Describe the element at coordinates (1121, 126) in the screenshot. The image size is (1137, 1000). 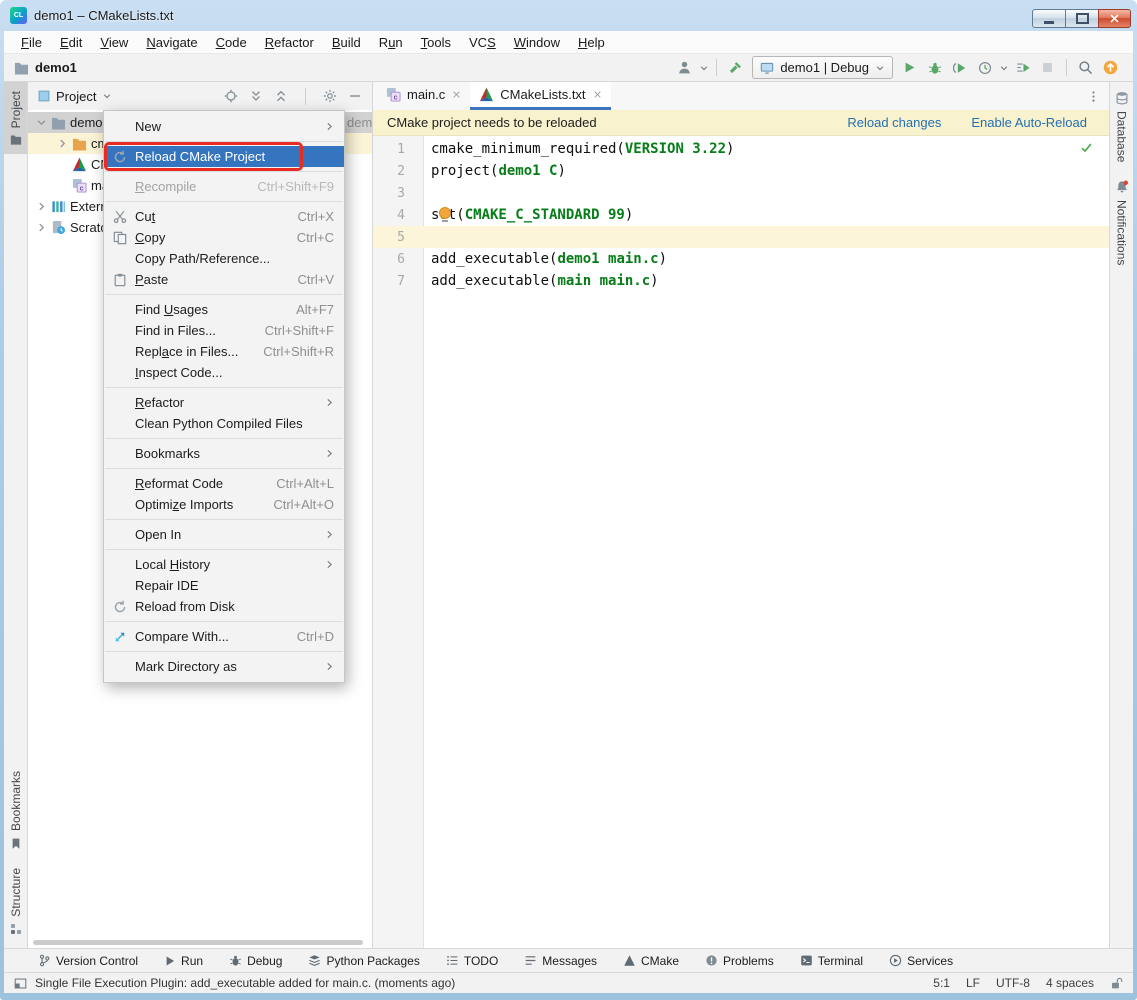
I see `stripe-item-database: Database` at that location.